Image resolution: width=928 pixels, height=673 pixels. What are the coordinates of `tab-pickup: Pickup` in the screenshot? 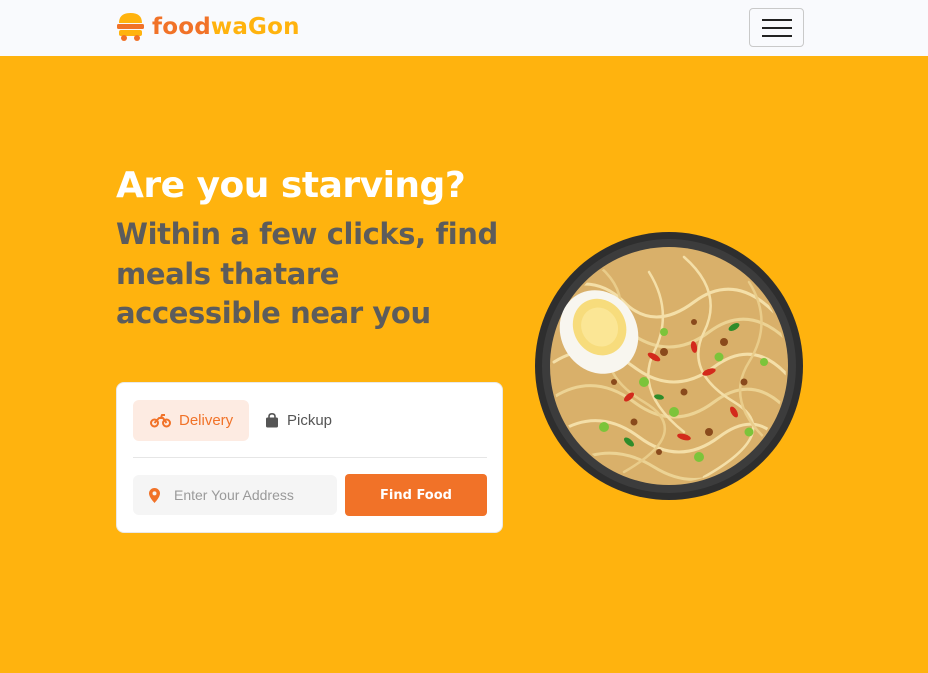 It's located at (310, 420).